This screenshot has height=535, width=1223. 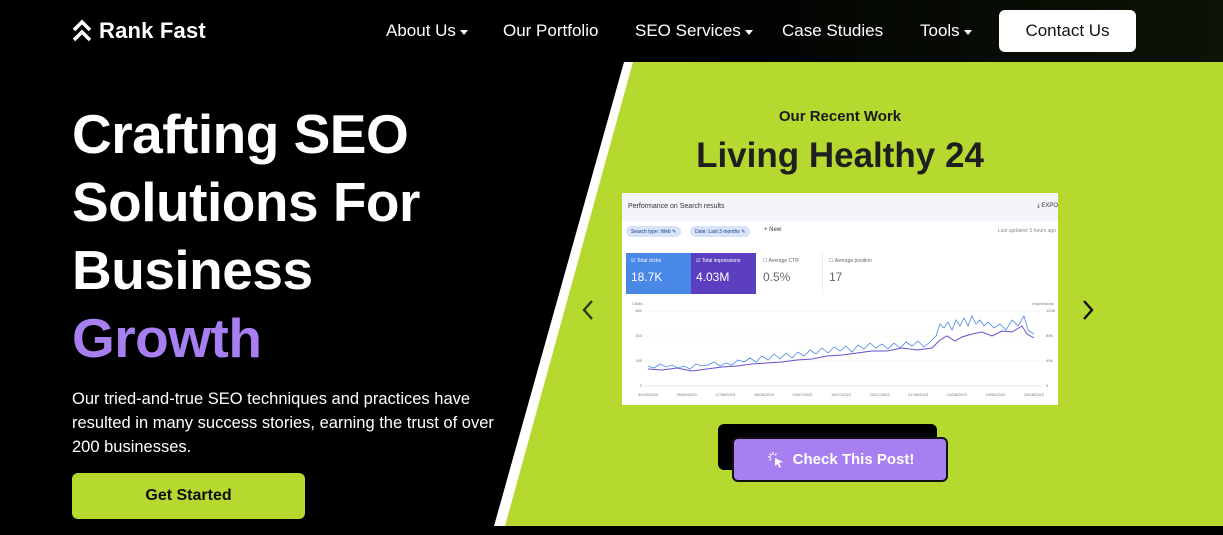 I want to click on nav-about-us: About Us, so click(x=427, y=31).